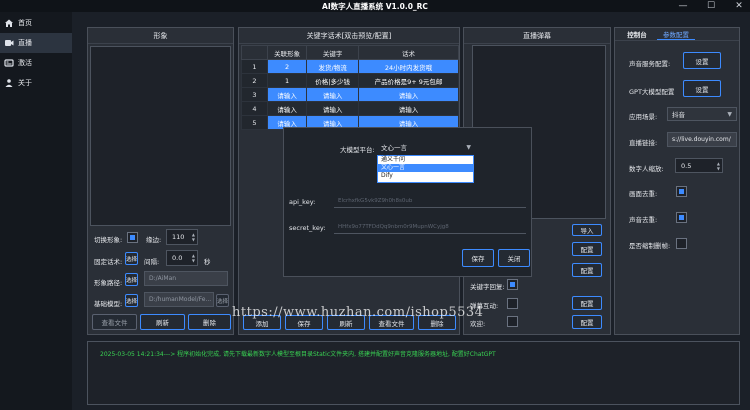 This screenshot has height=410, width=750. Describe the element at coordinates (131, 279) in the screenshot. I see `avatar-path-select-button: 选择` at that location.